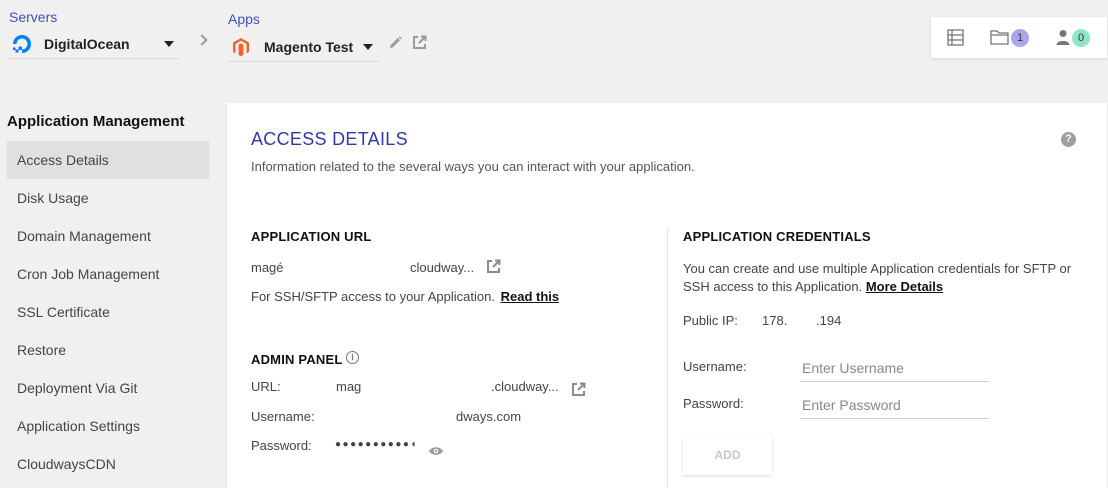 The height and width of the screenshot is (488, 1108). Describe the element at coordinates (108, 388) in the screenshot. I see `sidebar-item-deployment-via-git: Deployment Via Git` at that location.